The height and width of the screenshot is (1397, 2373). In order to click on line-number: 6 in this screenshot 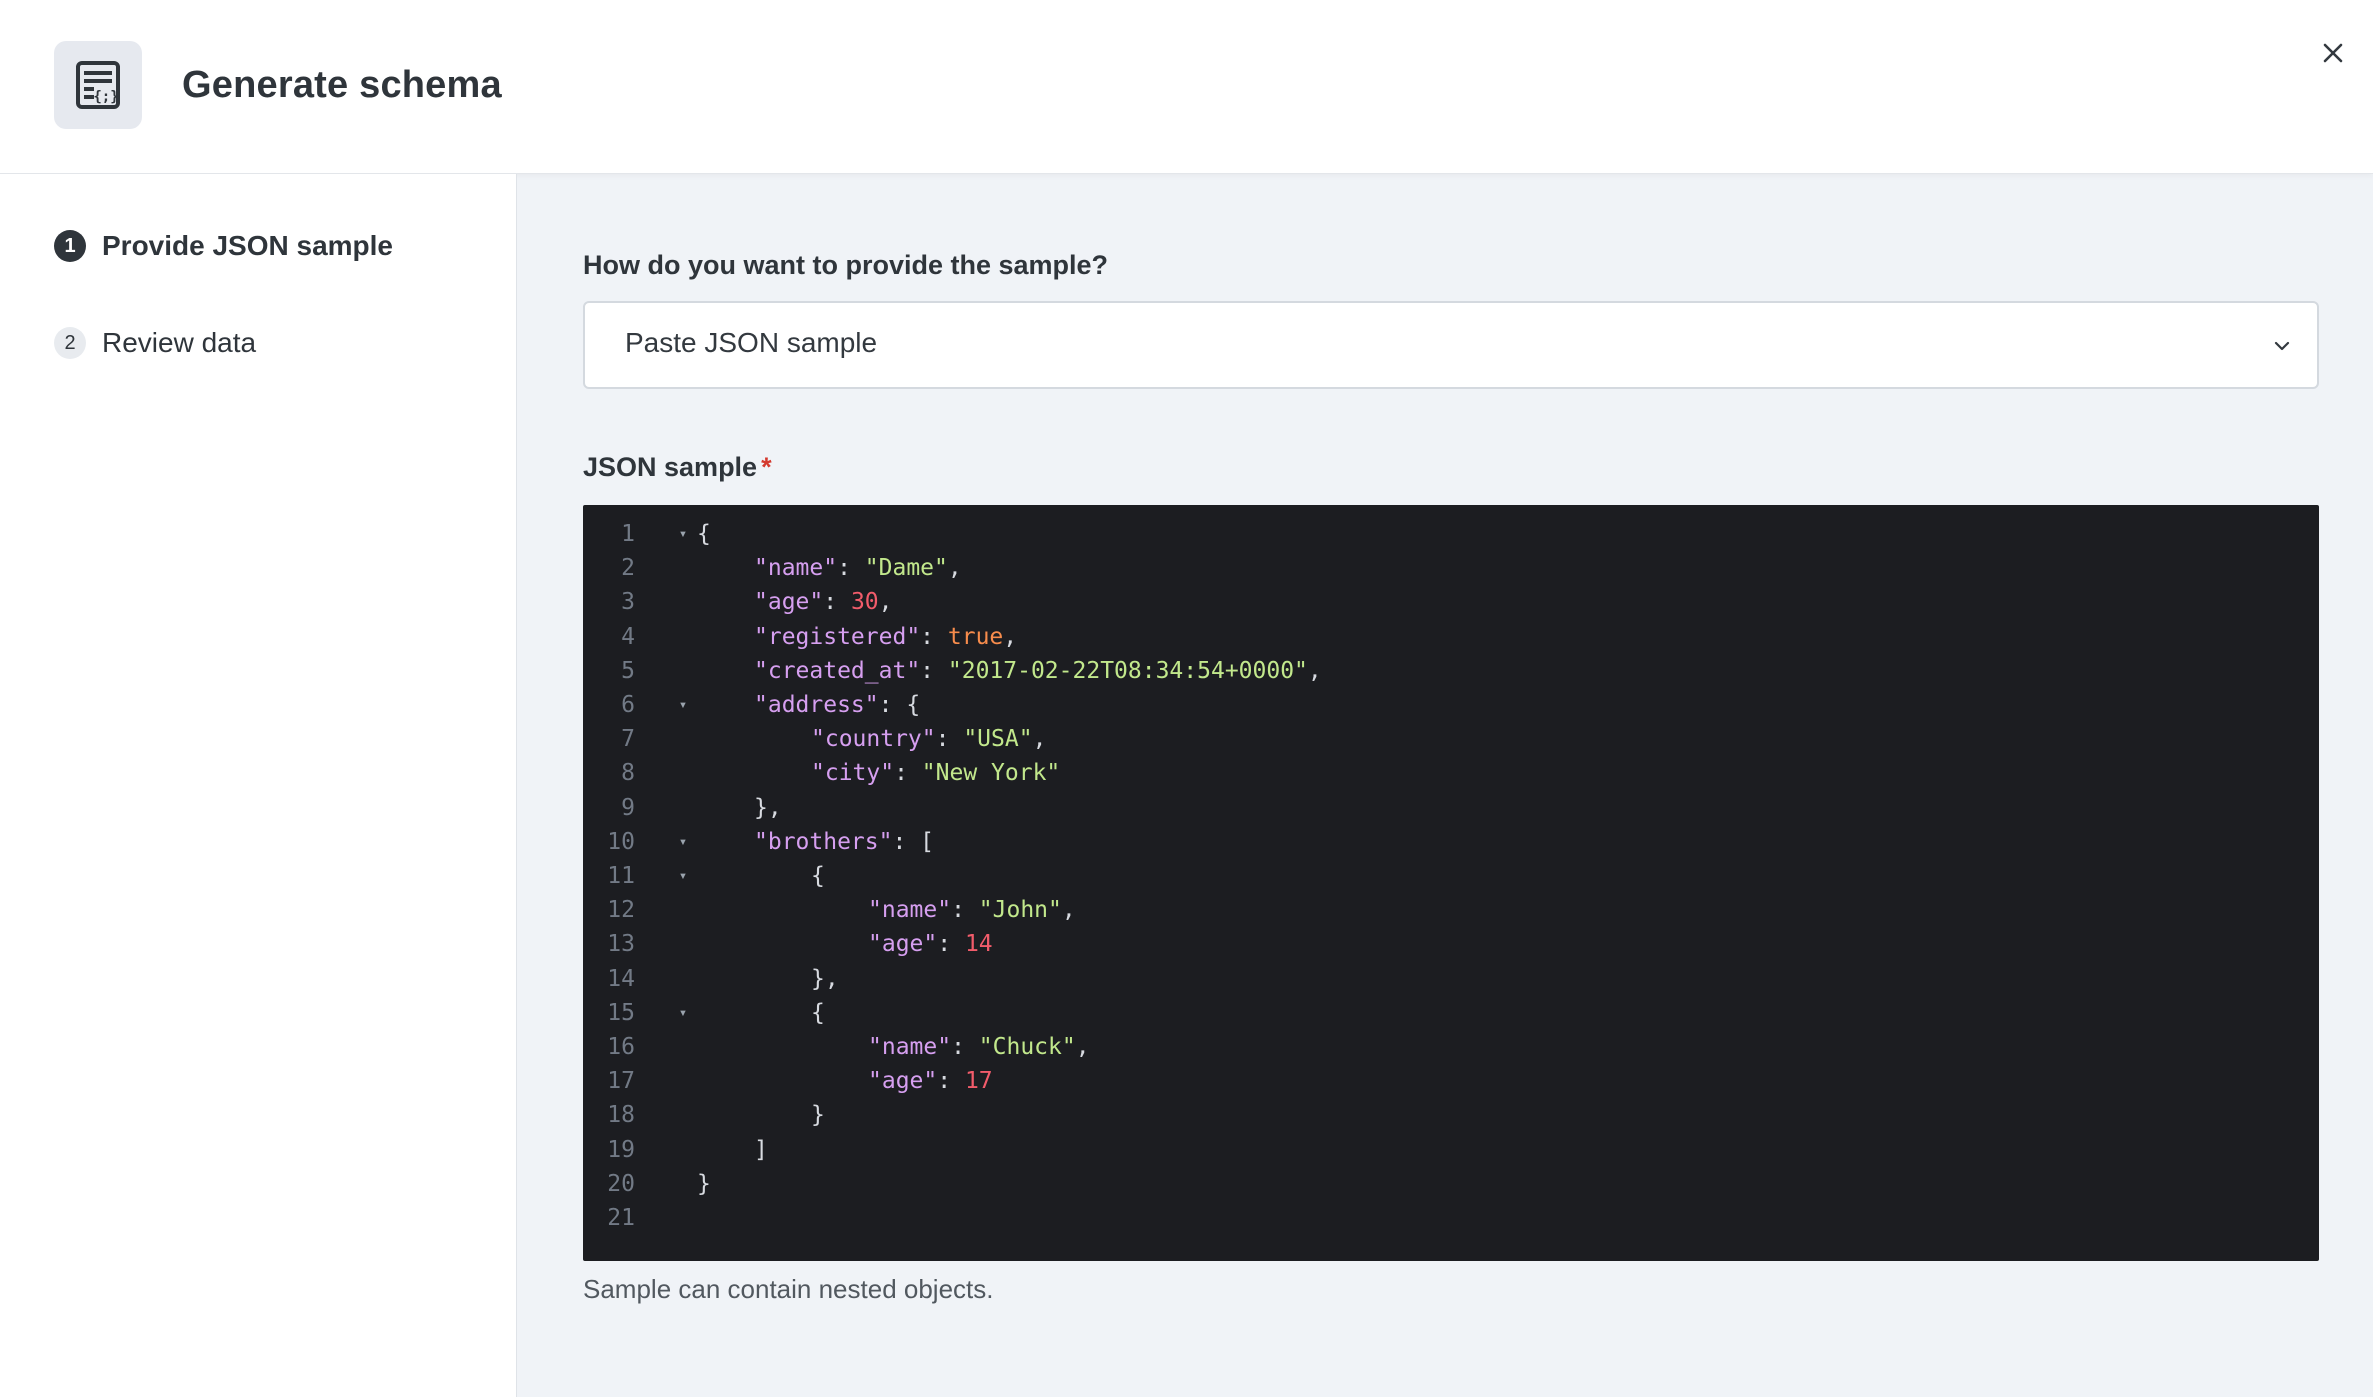, I will do `click(628, 705)`.